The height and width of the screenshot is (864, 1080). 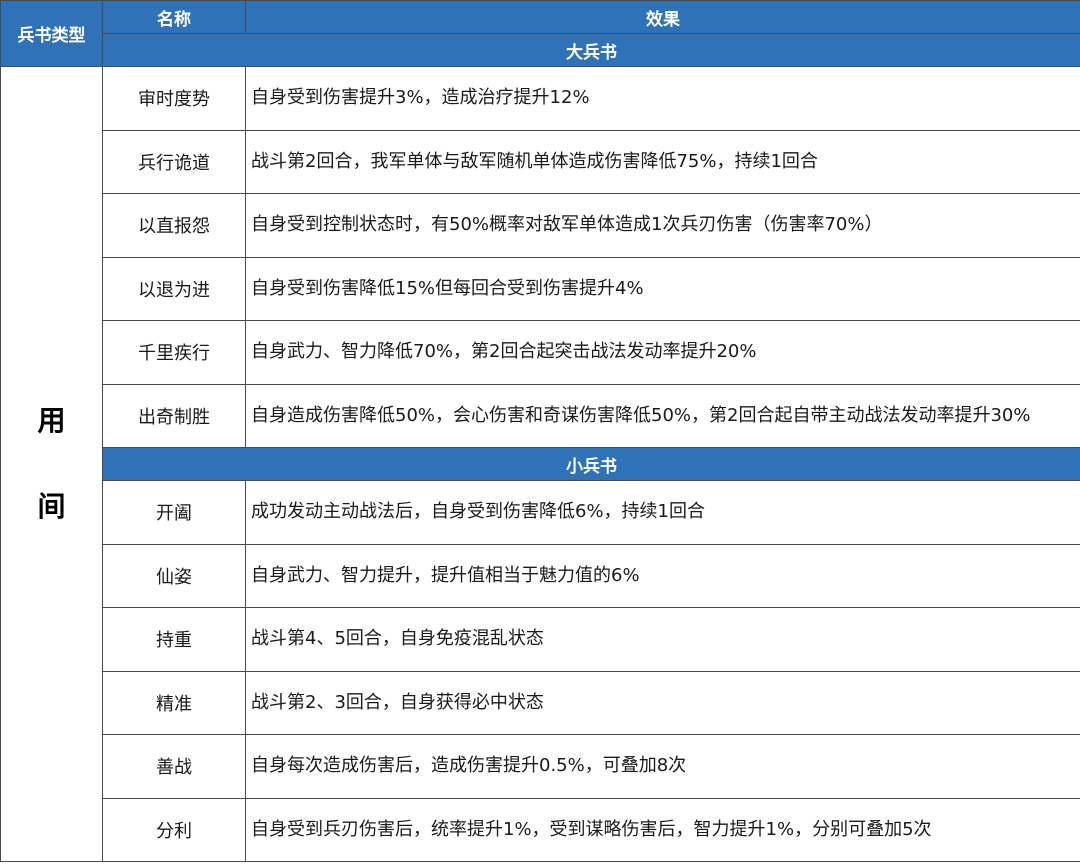 What do you see at coordinates (174, 512) in the screenshot?
I see `name-cell: 开阖` at bounding box center [174, 512].